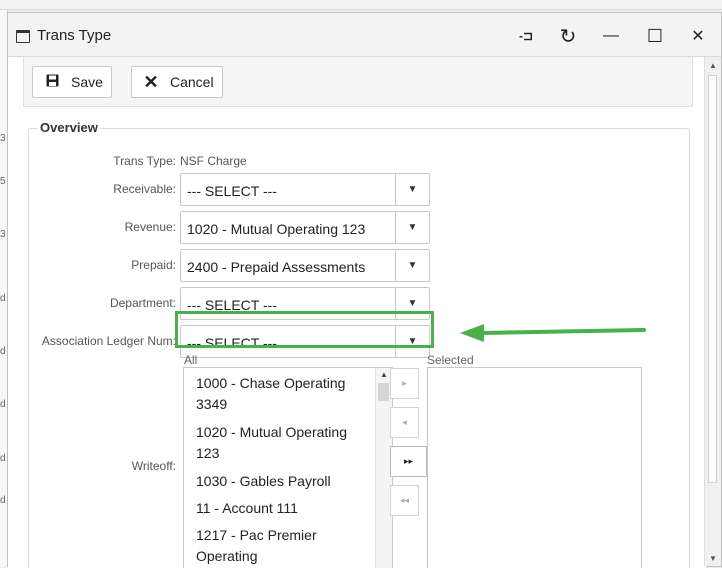 This screenshot has width=722, height=568. I want to click on peek-text: 5, so click(3, 181).